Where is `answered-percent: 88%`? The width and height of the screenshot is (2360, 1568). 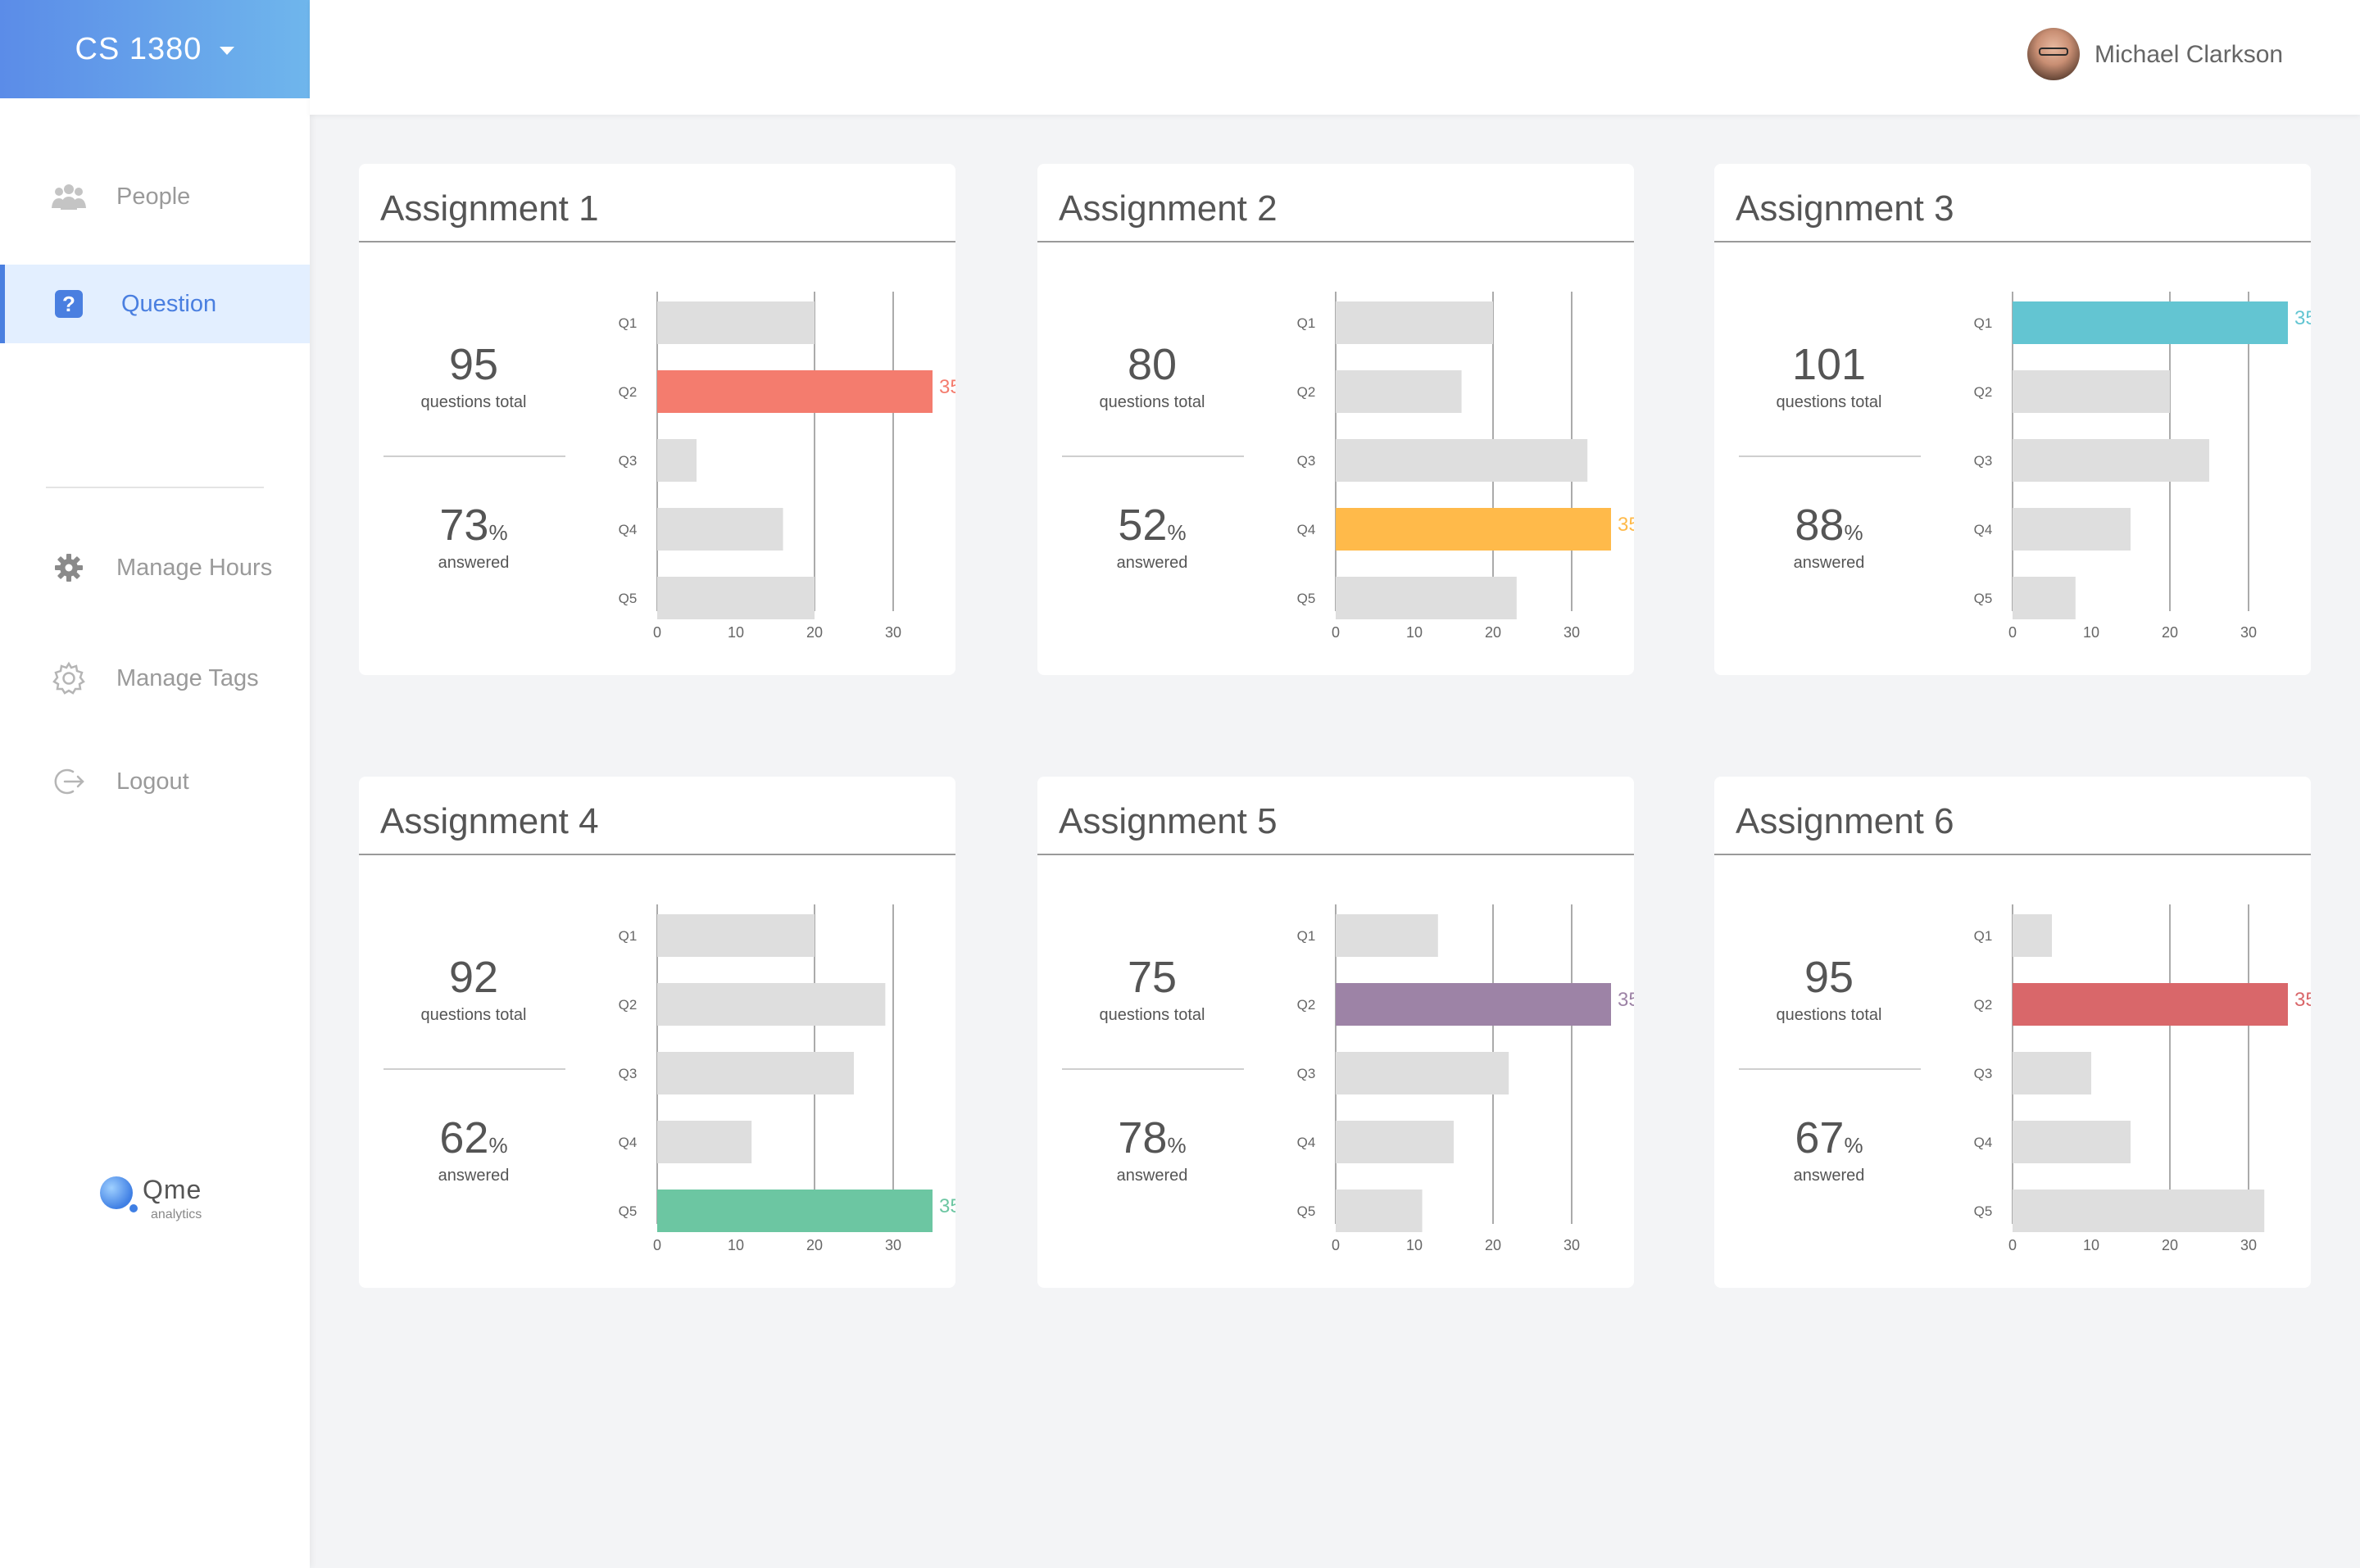
answered-percent: 88% is located at coordinates (1829, 525).